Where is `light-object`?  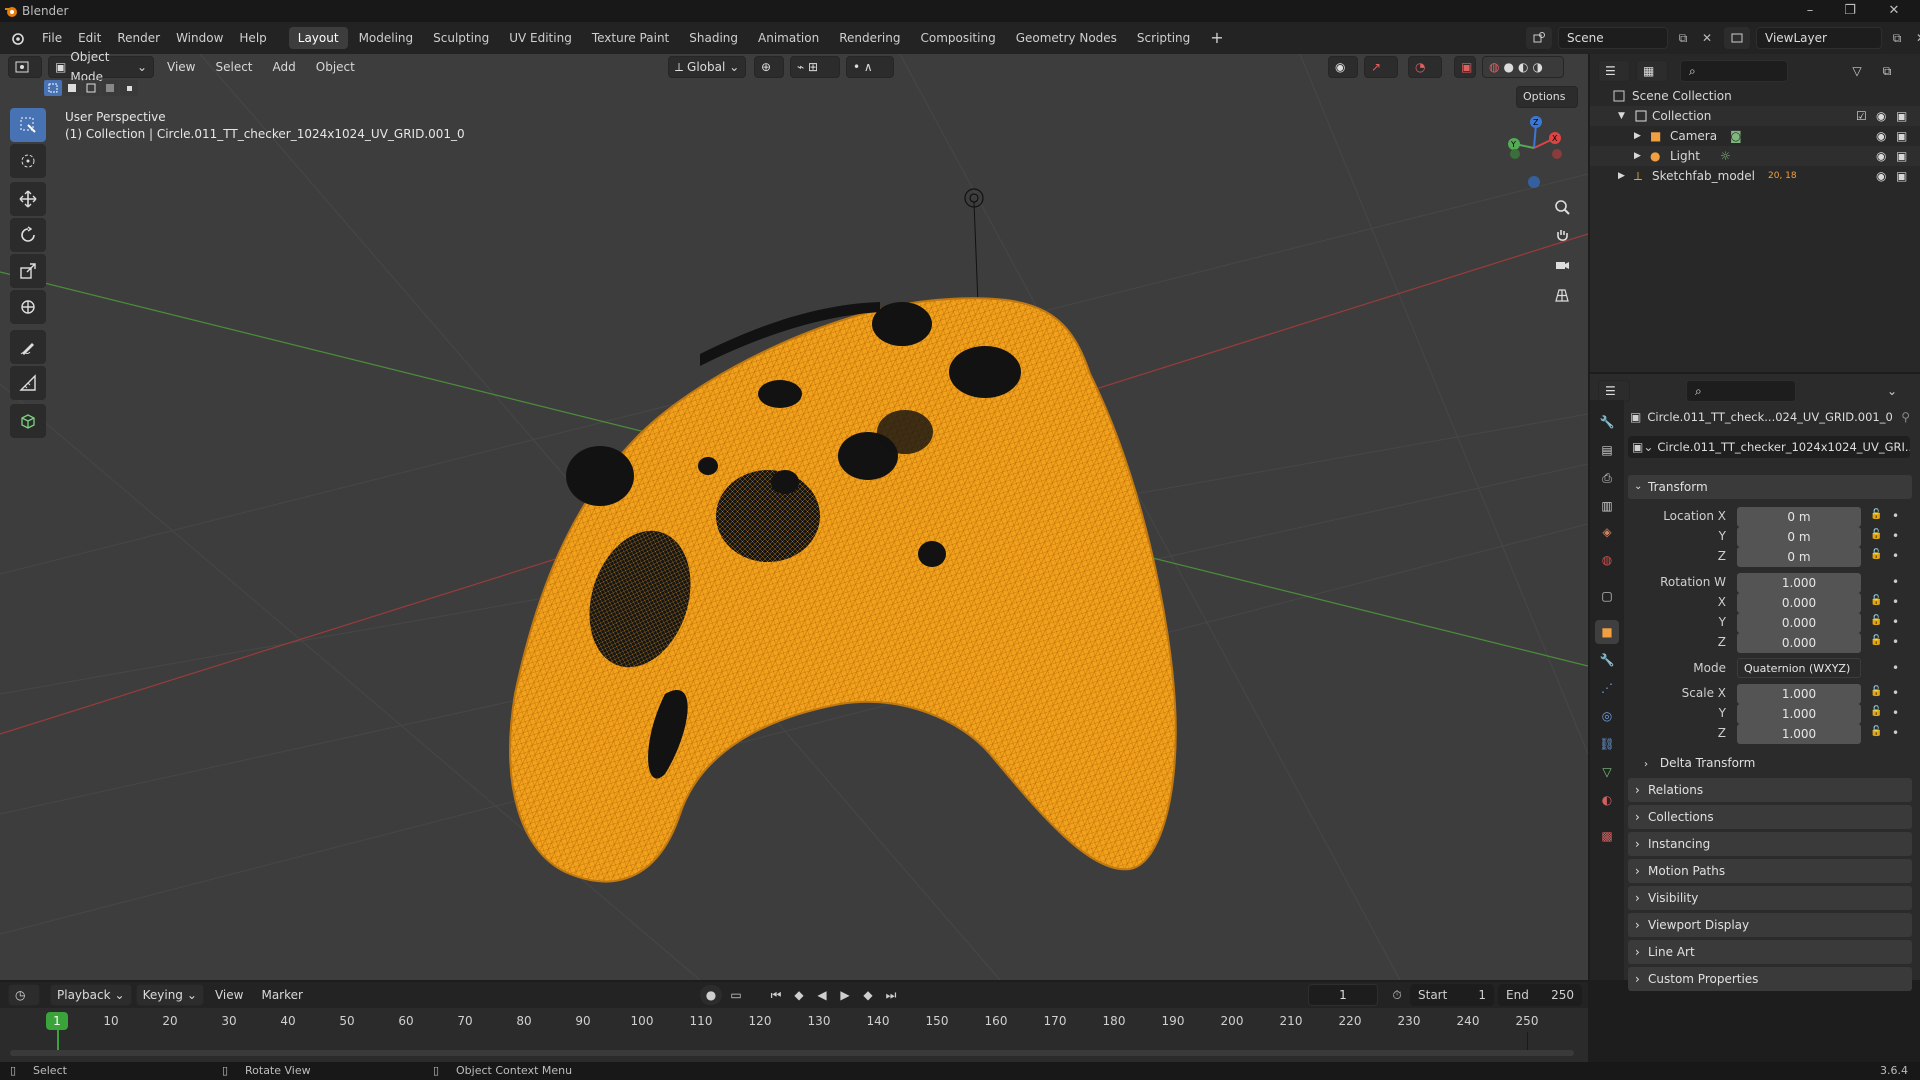 light-object is located at coordinates (974, 246).